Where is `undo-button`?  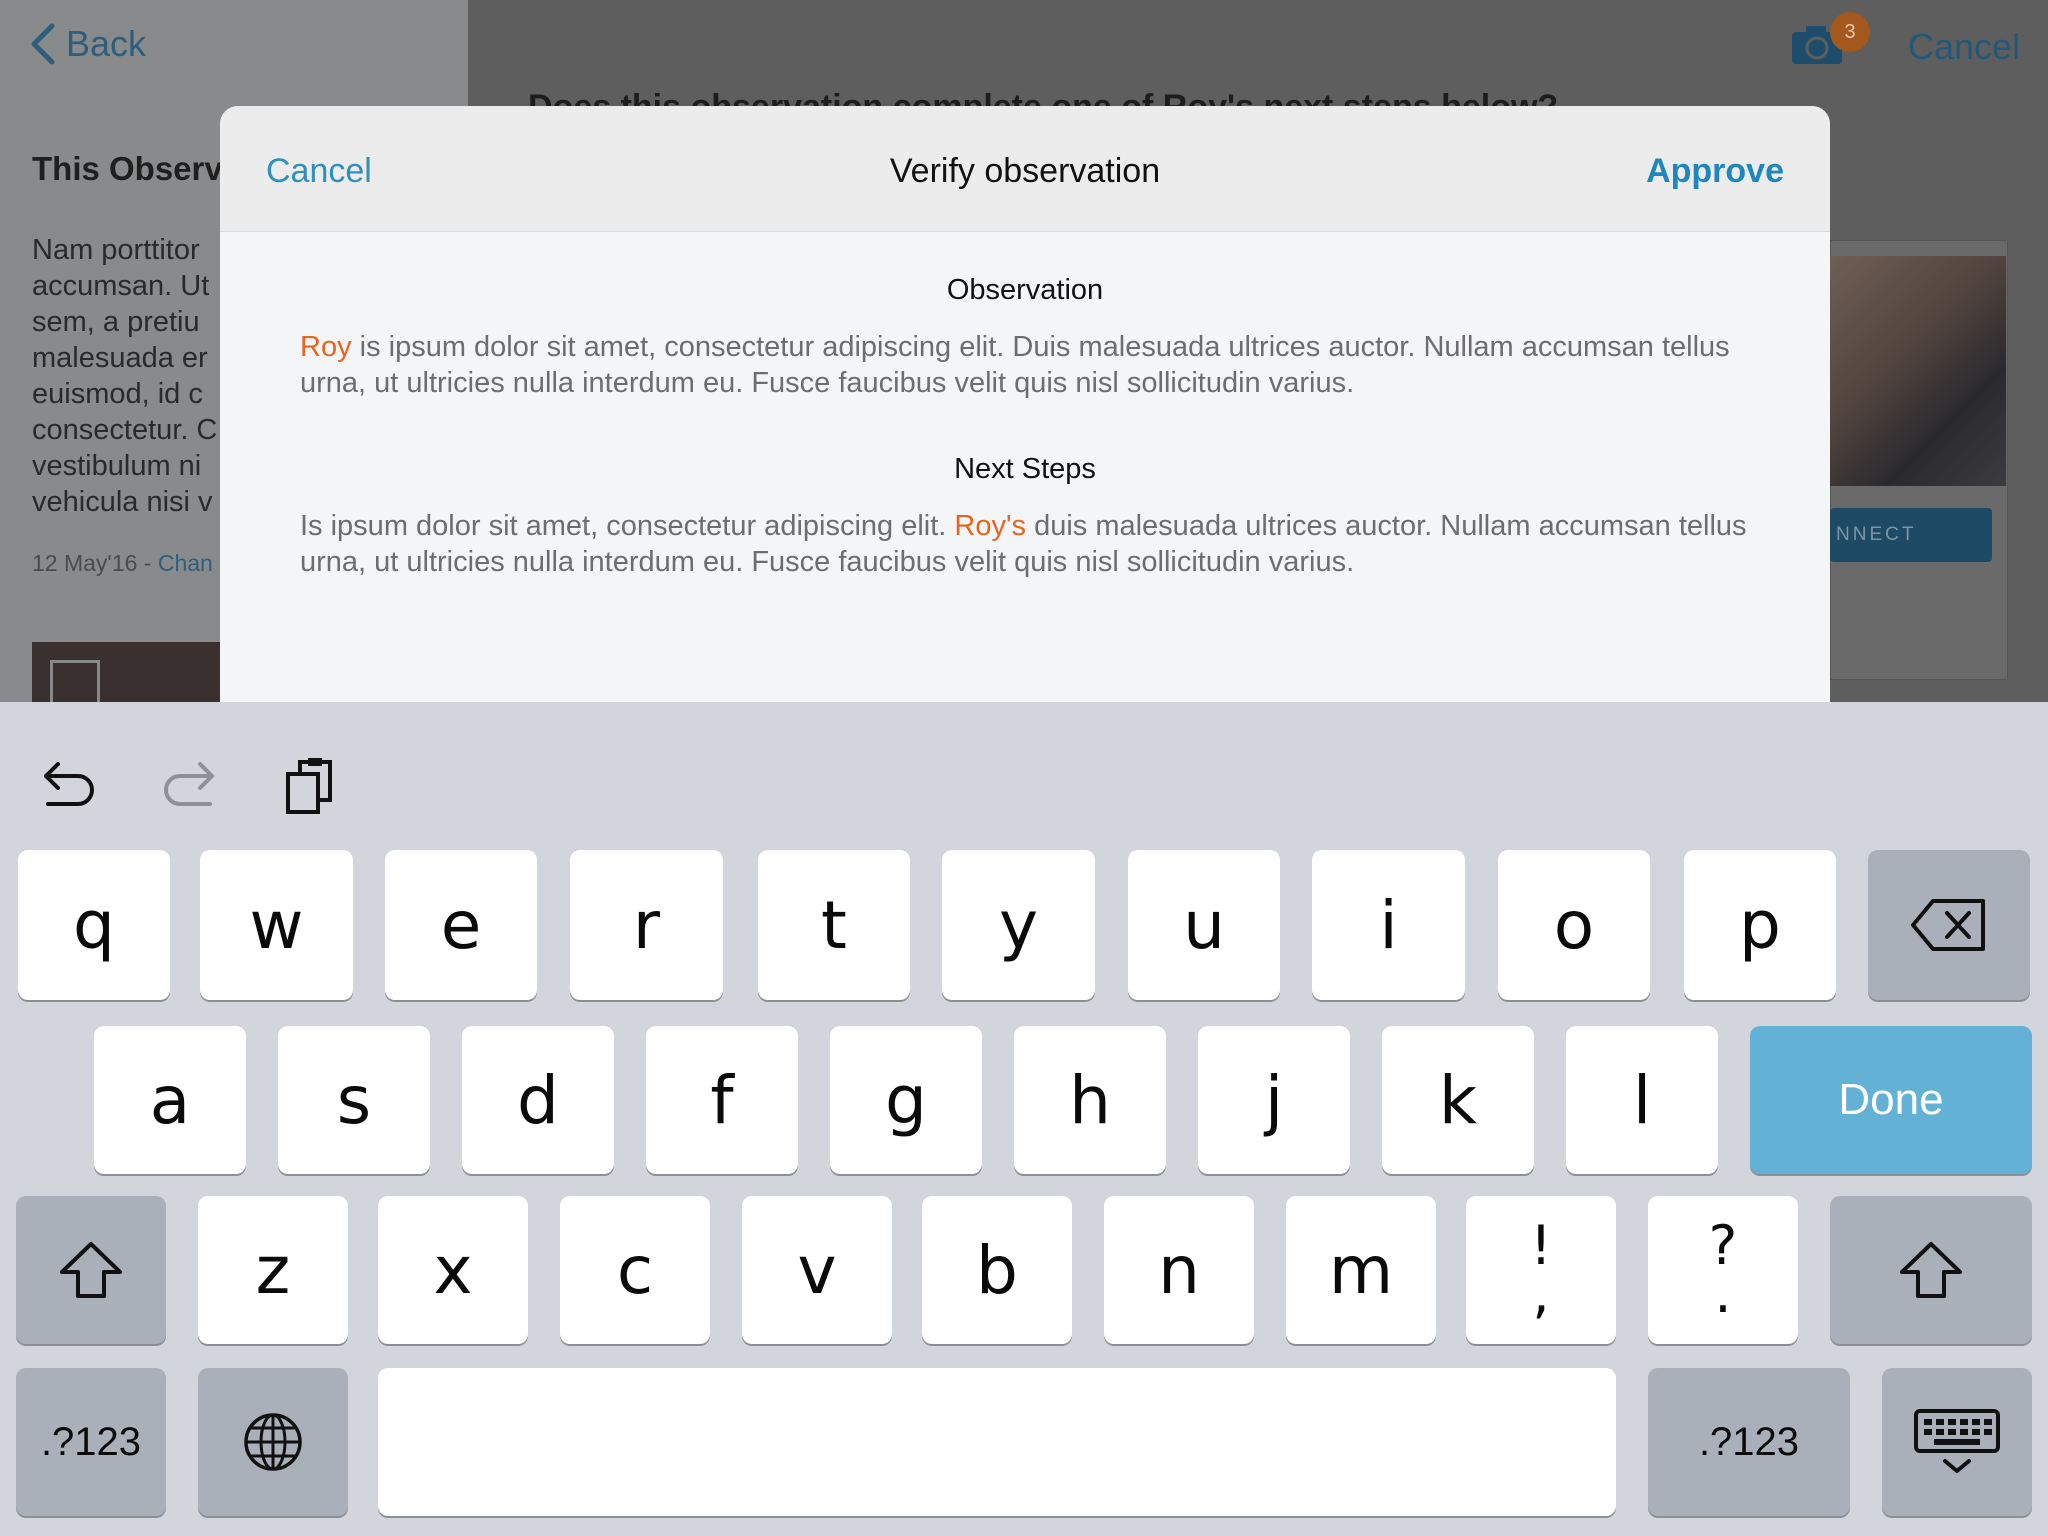
undo-button is located at coordinates (68, 786).